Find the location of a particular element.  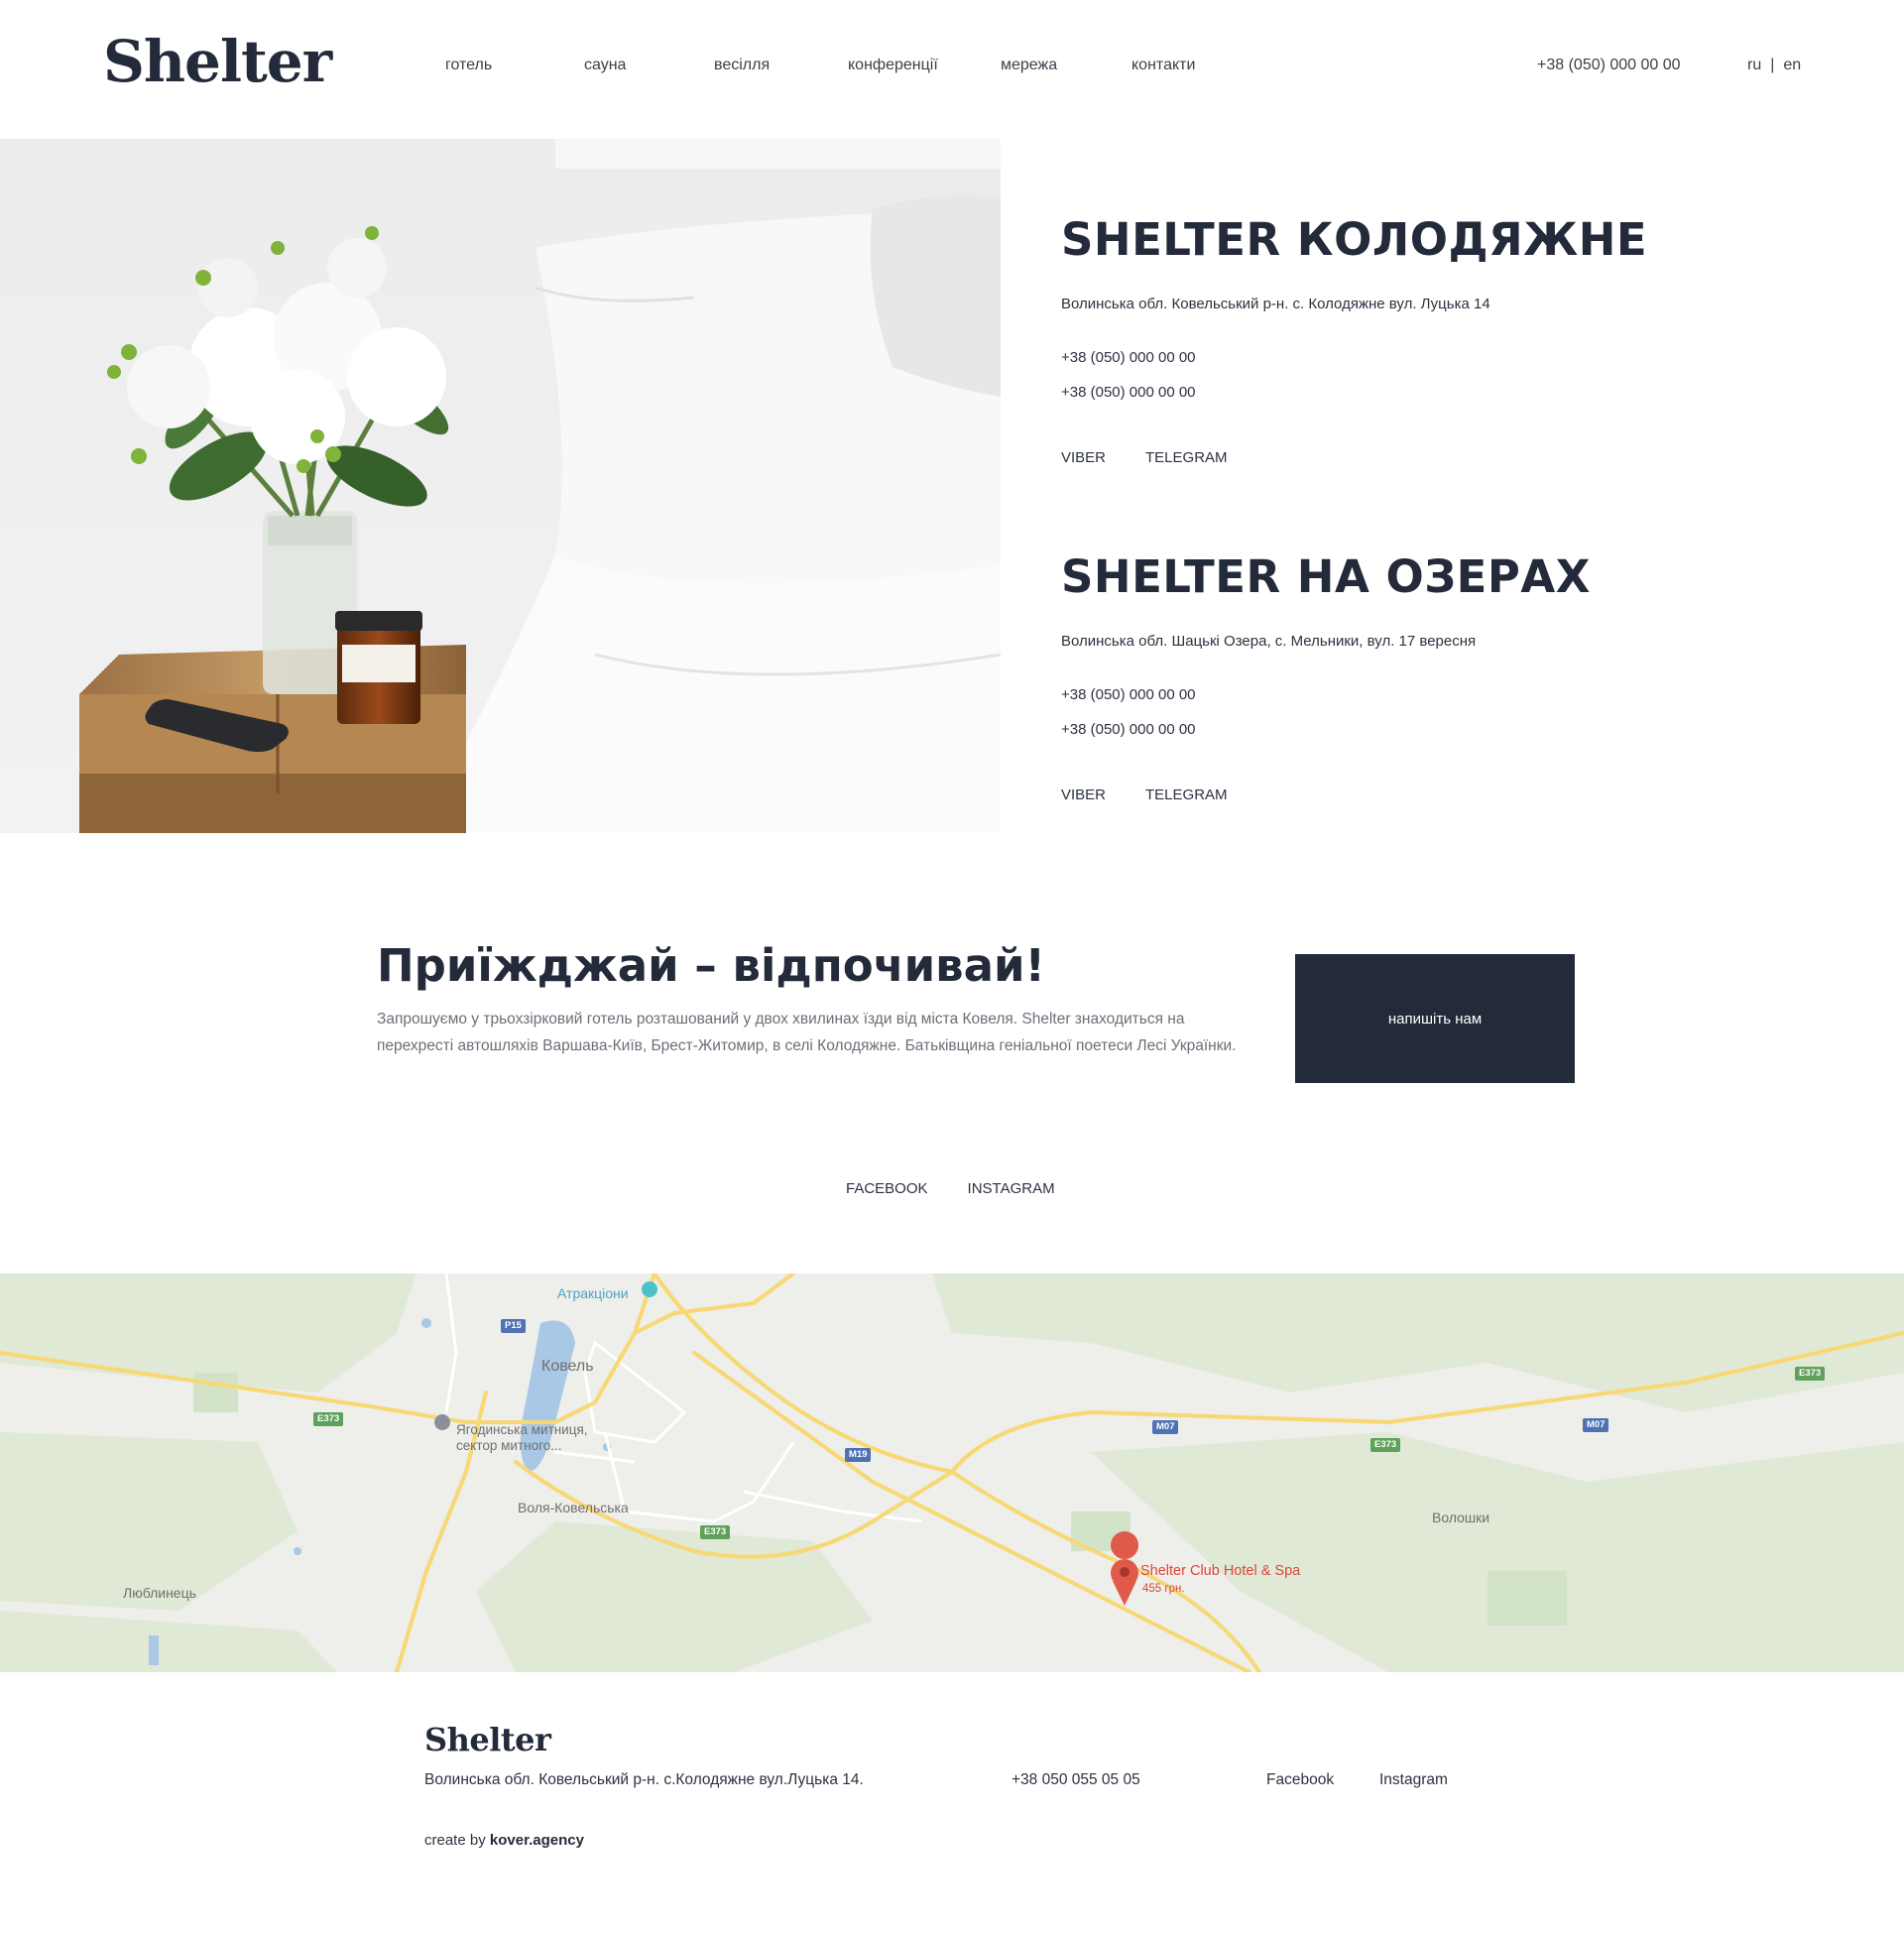

footer-logo: Shelter is located at coordinates (487, 1739).